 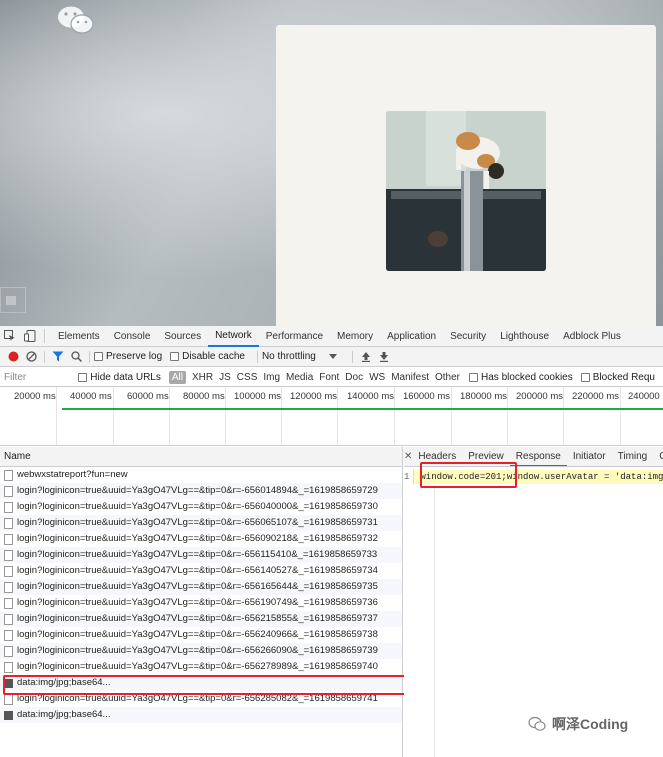 What do you see at coordinates (13, 357) in the screenshot?
I see `record-button` at bounding box center [13, 357].